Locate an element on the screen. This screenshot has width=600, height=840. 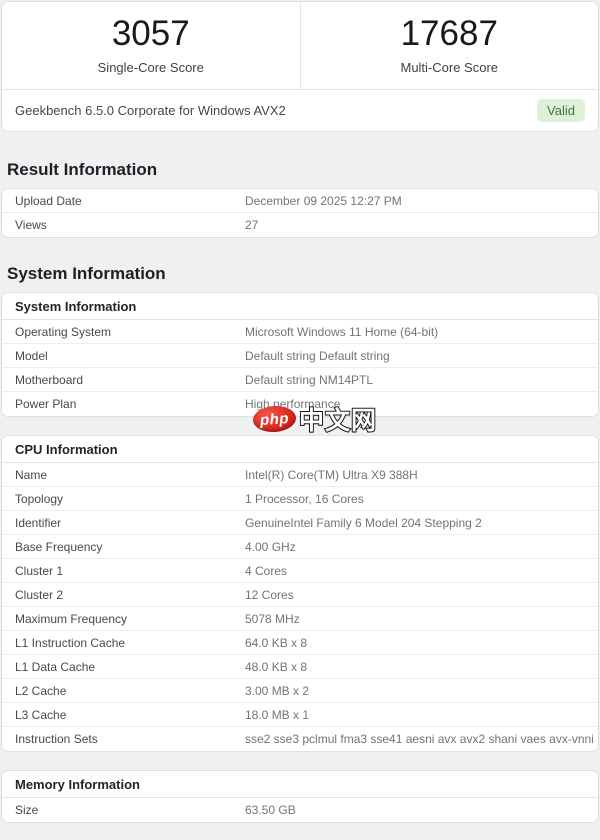
table-row: Maximum Frequency 5078 MHz is located at coordinates (300, 619).